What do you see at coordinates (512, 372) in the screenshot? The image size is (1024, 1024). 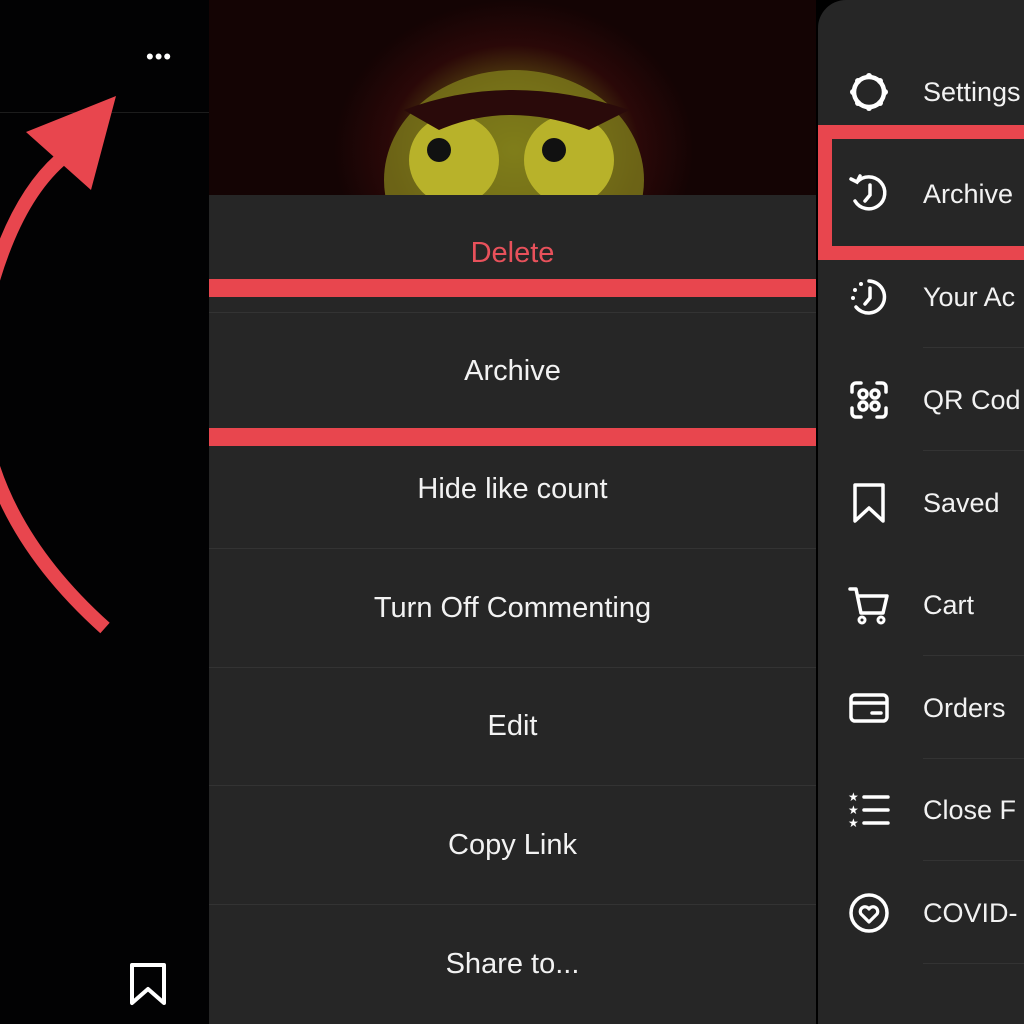 I see `archive-option: Archive` at bounding box center [512, 372].